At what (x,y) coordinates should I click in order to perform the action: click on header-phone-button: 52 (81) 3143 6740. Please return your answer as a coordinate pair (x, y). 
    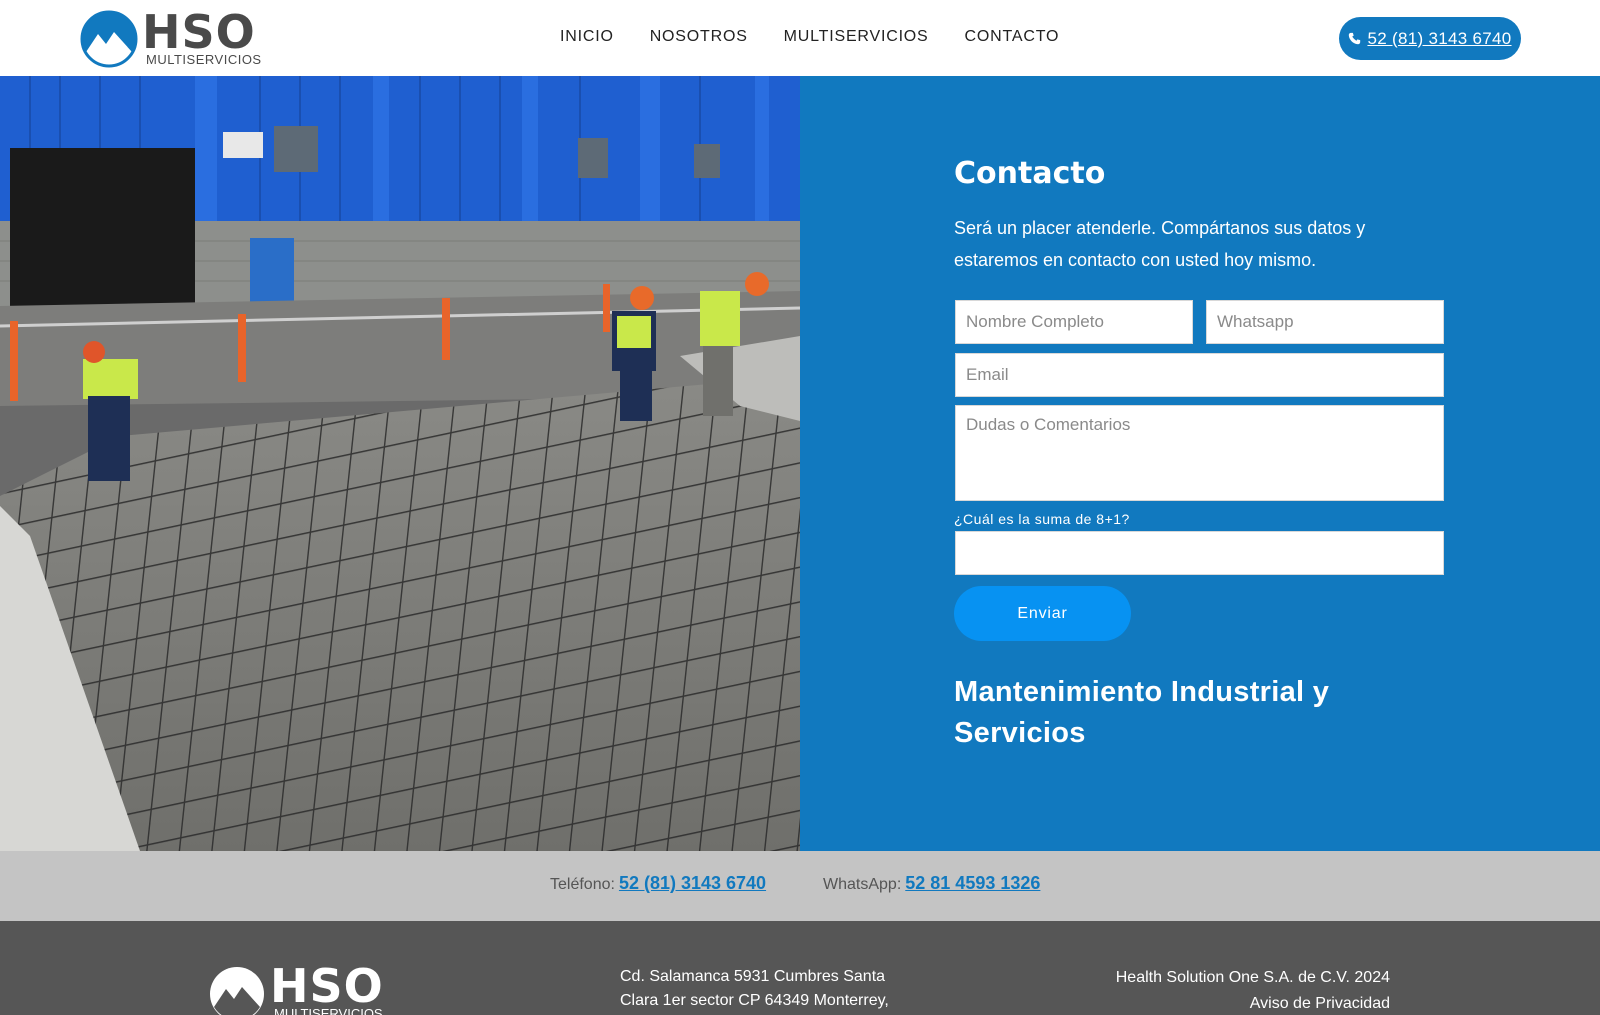
    Looking at the image, I should click on (1430, 38).